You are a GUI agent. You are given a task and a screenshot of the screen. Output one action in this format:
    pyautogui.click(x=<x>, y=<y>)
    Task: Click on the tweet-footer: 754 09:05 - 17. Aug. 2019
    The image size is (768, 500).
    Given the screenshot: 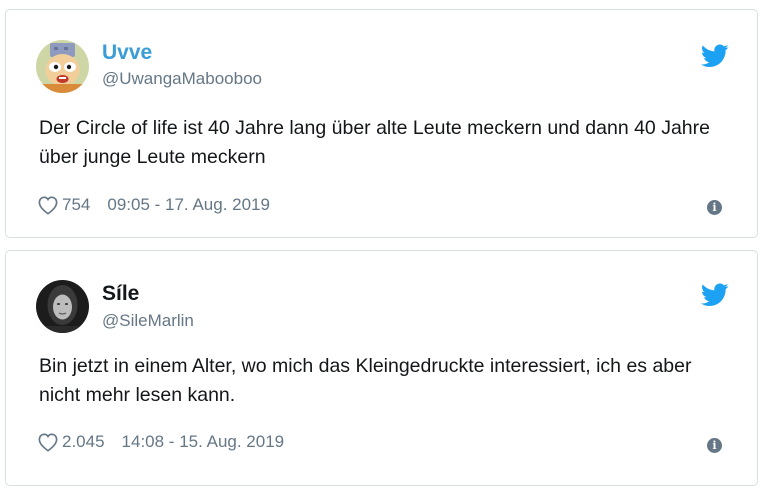 What is the action you would take?
    pyautogui.click(x=153, y=205)
    